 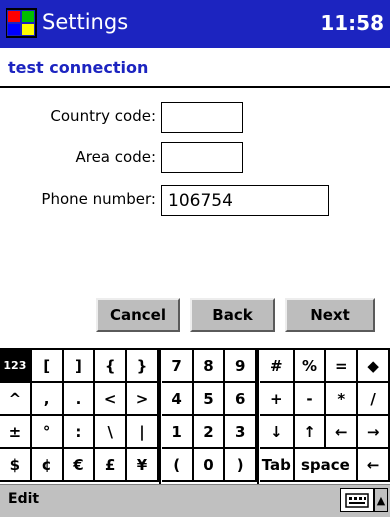 What do you see at coordinates (143, 366) in the screenshot?
I see `key--r0c4: }` at bounding box center [143, 366].